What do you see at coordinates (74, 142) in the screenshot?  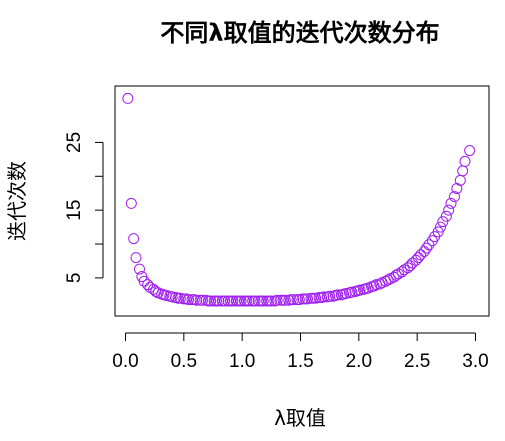 I see `y-tick-label: 25` at bounding box center [74, 142].